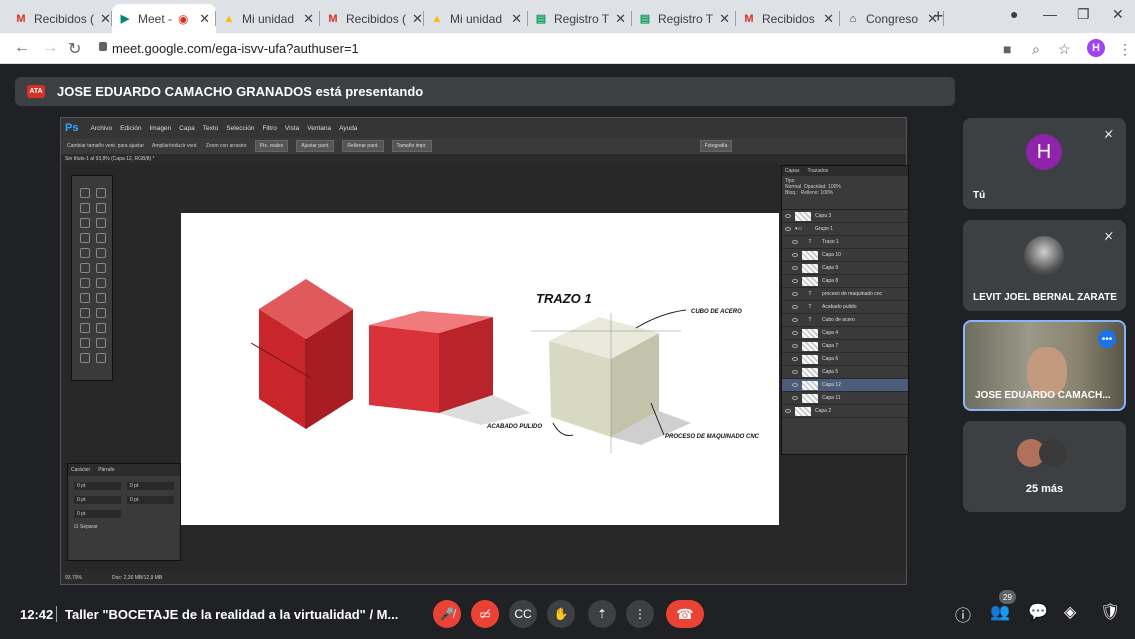  Describe the element at coordinates (22, 48) in the screenshot. I see `back-icon: ←` at that location.